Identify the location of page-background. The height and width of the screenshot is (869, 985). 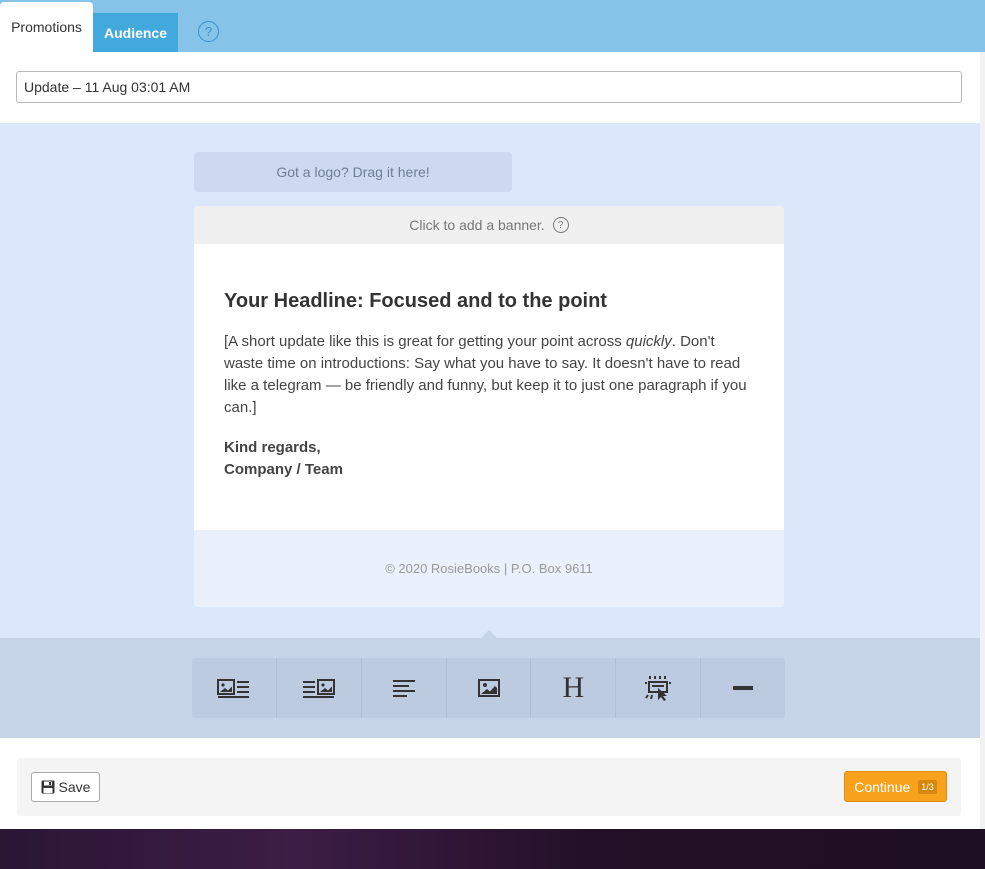
(492, 849).